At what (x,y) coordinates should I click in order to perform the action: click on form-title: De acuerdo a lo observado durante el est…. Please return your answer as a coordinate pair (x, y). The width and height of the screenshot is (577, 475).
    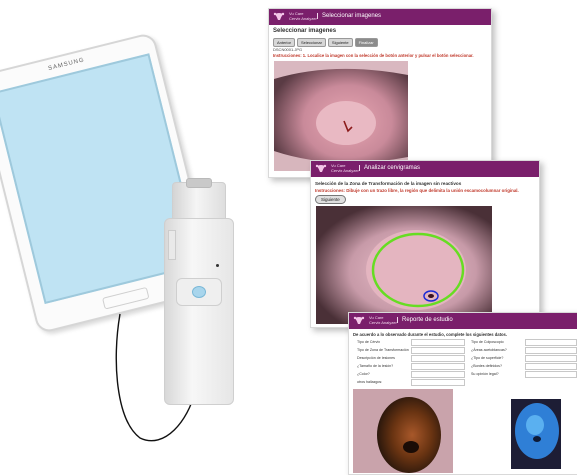
    Looking at the image, I should click on (430, 334).